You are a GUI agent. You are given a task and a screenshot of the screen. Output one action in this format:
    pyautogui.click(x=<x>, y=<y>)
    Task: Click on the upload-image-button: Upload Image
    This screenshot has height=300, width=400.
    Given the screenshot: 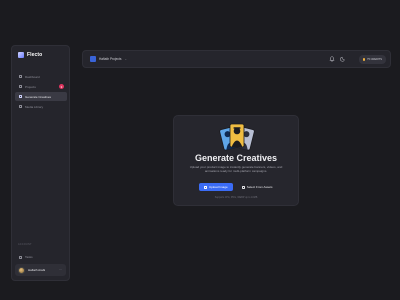 What is the action you would take?
    pyautogui.click(x=216, y=187)
    